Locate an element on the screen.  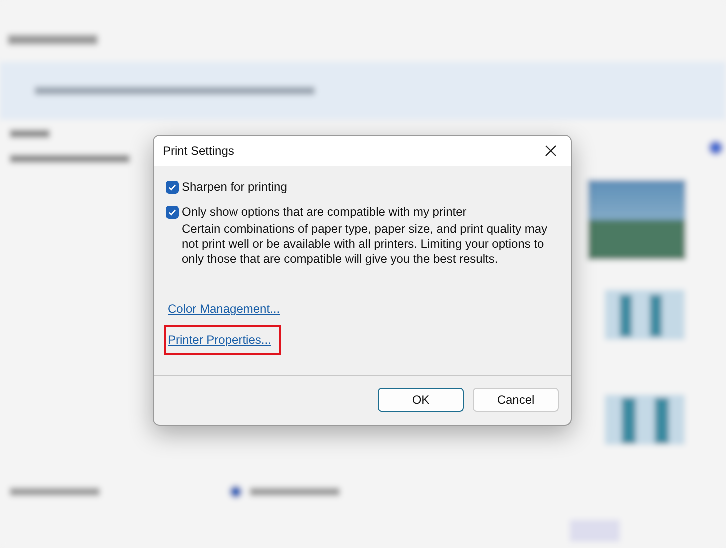
cancel-button: Cancel is located at coordinates (516, 400).